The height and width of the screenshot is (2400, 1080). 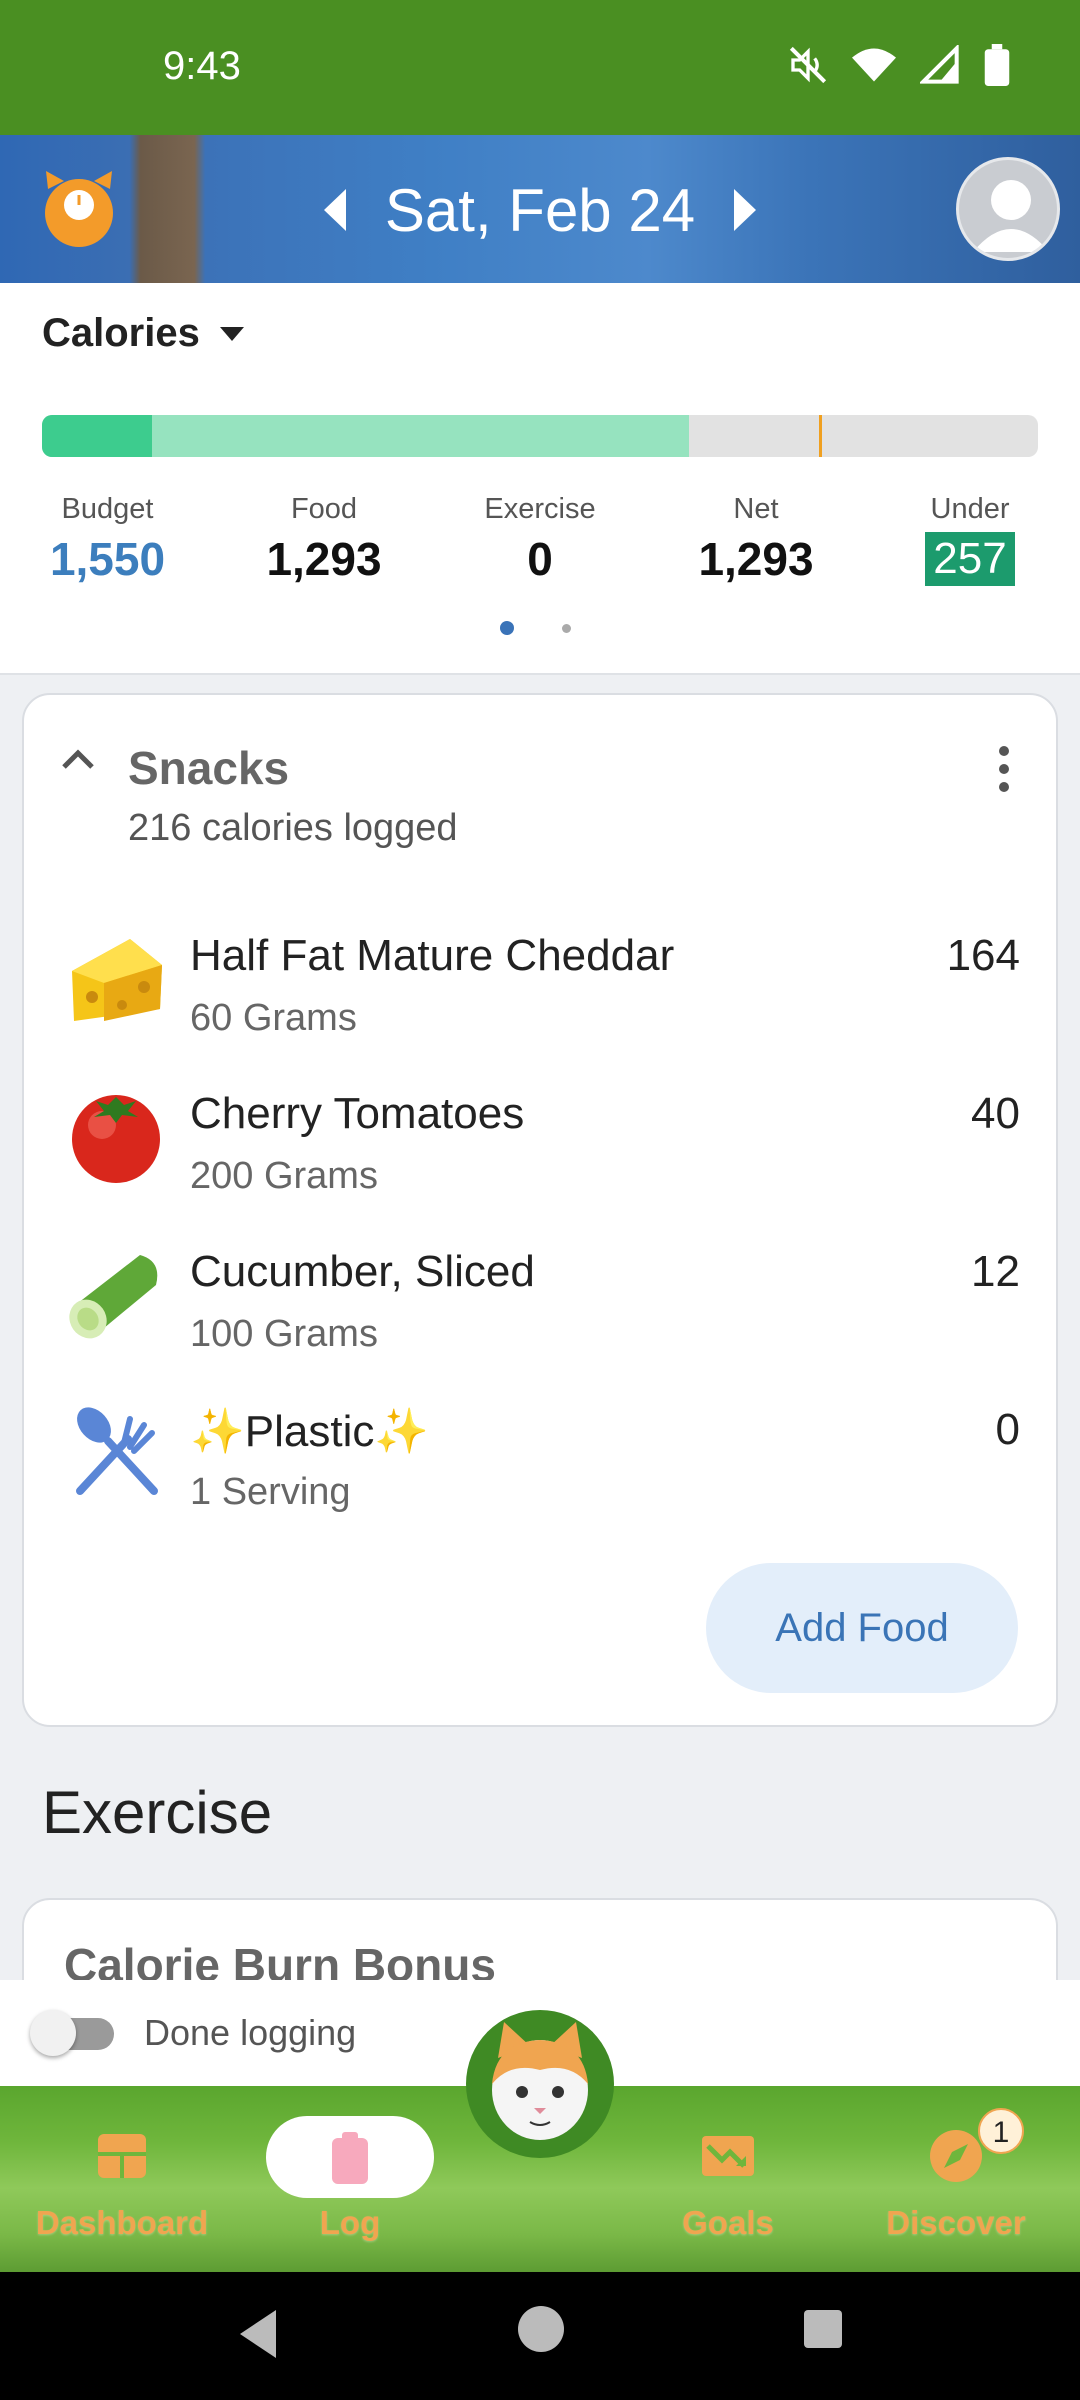 What do you see at coordinates (862, 1628) in the screenshot?
I see `add-food-button: Add Food` at bounding box center [862, 1628].